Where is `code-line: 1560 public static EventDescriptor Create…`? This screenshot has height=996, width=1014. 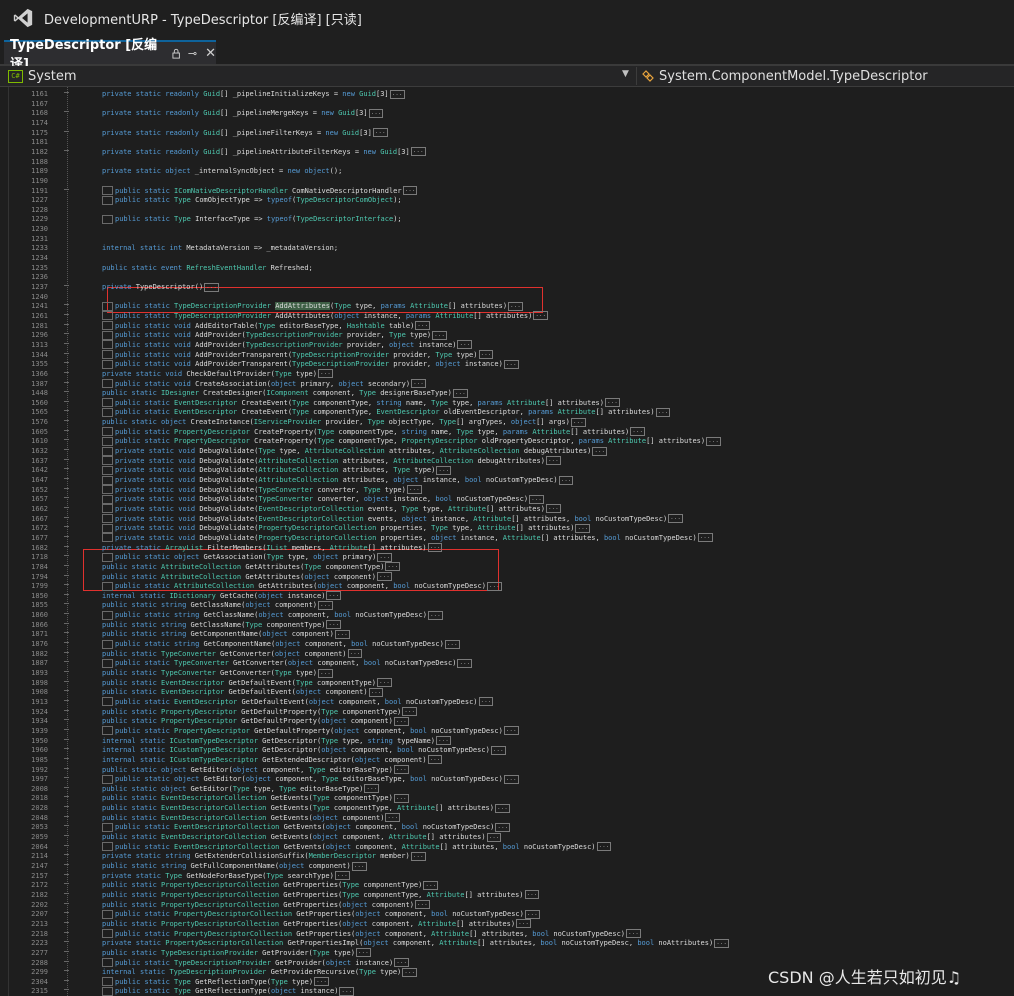
code-line: 1560 public static EventDescriptor Create… is located at coordinates (507, 403).